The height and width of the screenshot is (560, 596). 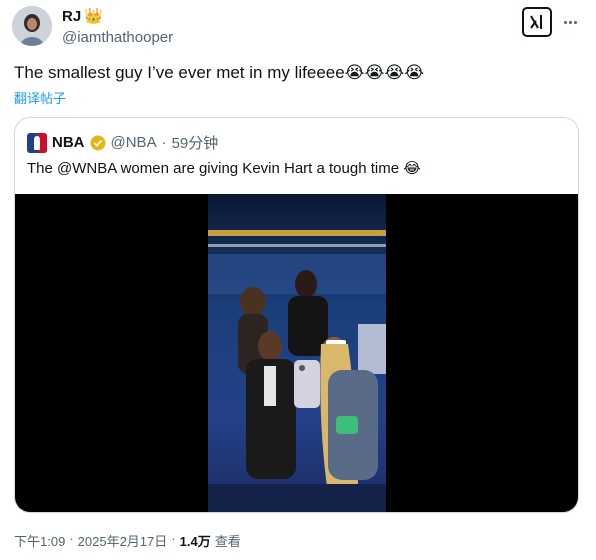 I want to click on author-display-name: RJ, so click(x=71, y=16).